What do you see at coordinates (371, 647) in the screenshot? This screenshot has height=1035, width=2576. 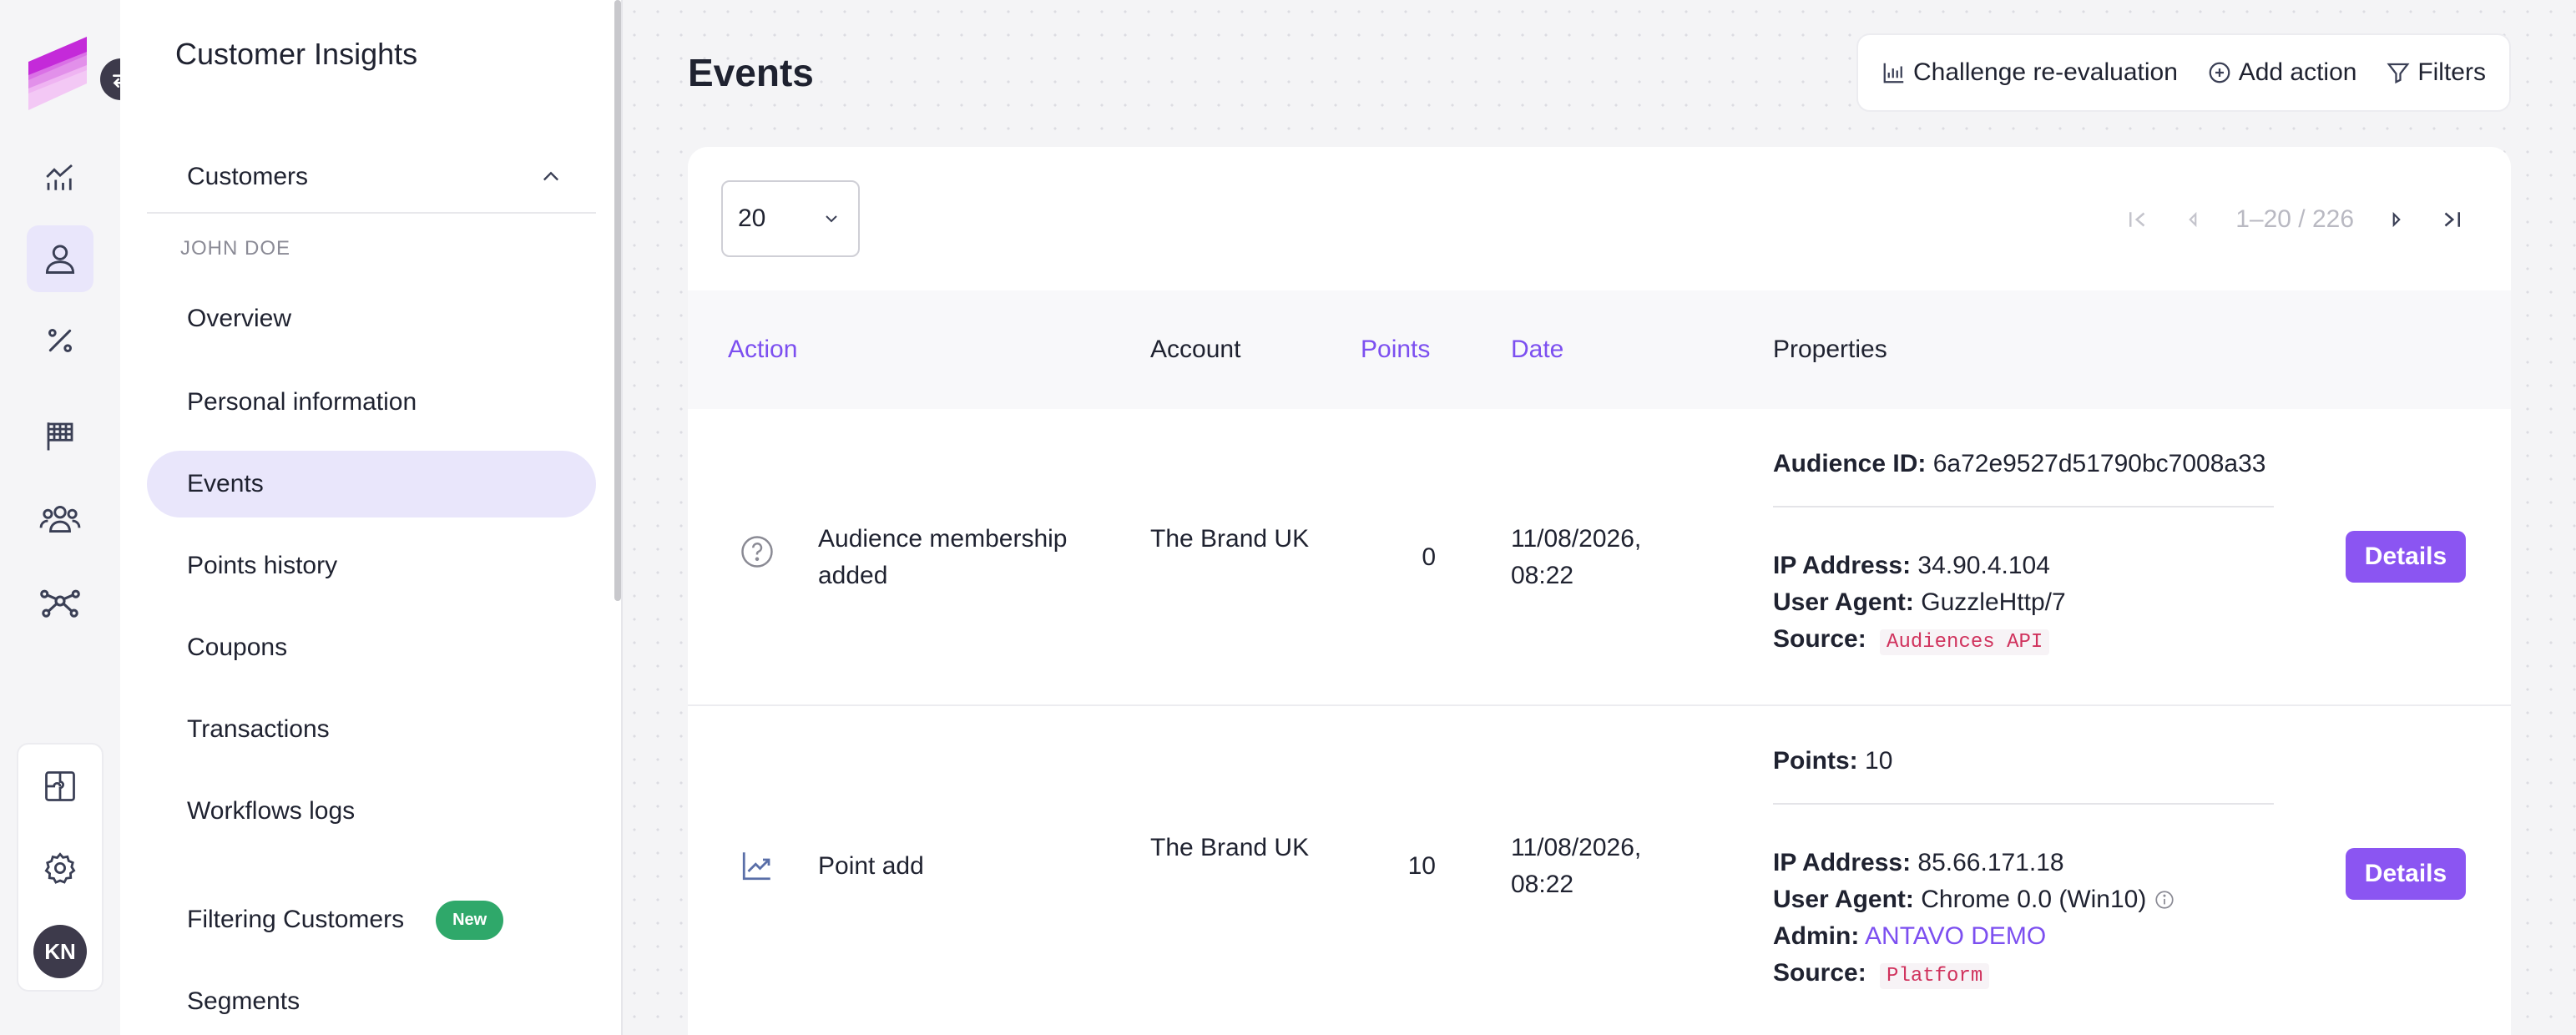 I see `nav-item-coupons: Coupons` at bounding box center [371, 647].